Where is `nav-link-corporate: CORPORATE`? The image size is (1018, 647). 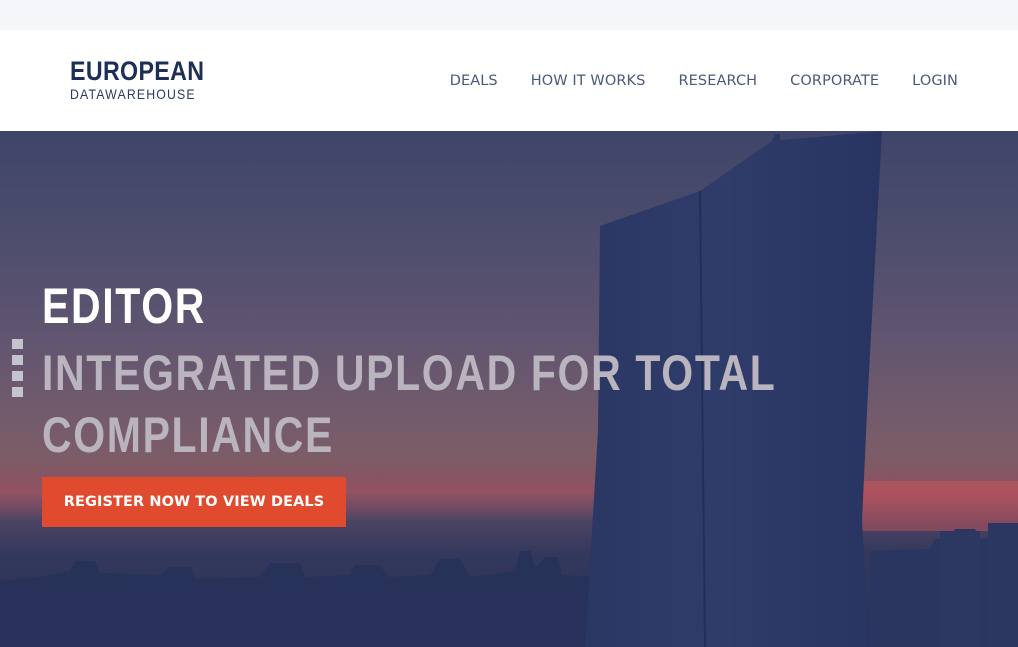
nav-link-corporate: CORPORATE is located at coordinates (834, 81).